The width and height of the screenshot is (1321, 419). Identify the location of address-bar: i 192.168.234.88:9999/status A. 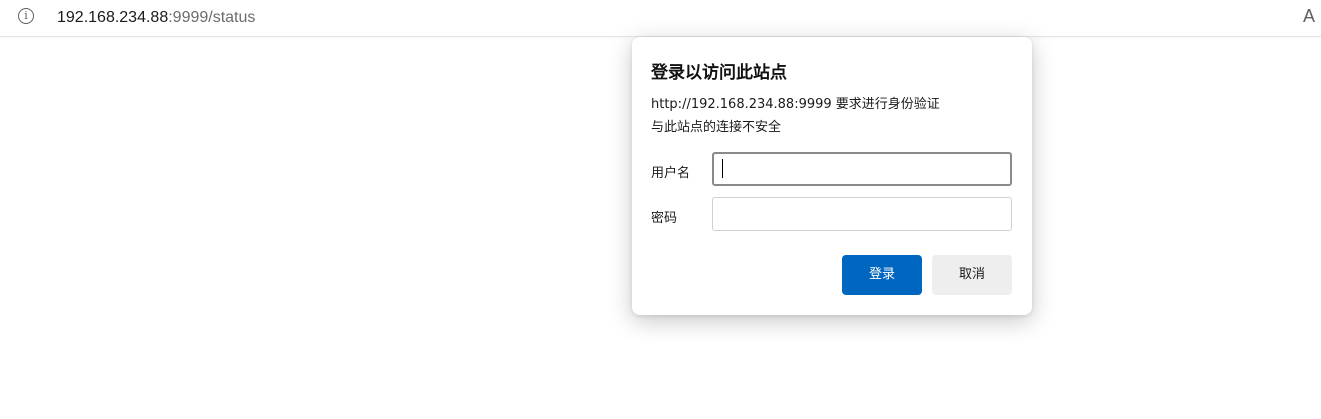
(660, 18).